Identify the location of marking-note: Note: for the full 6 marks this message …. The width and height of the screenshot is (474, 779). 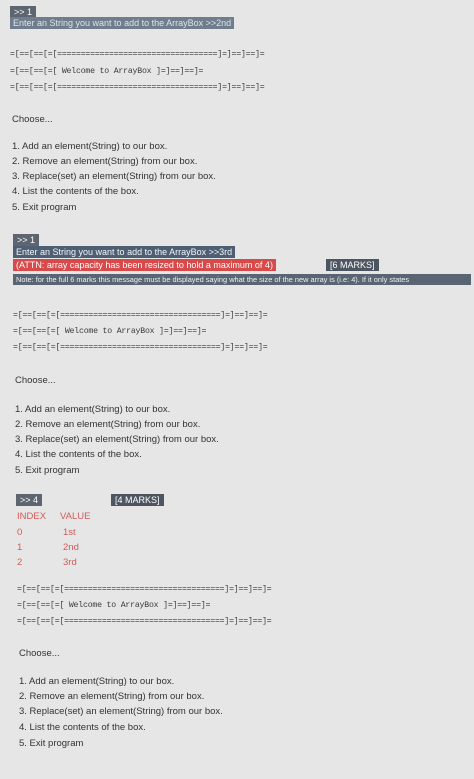
(242, 279).